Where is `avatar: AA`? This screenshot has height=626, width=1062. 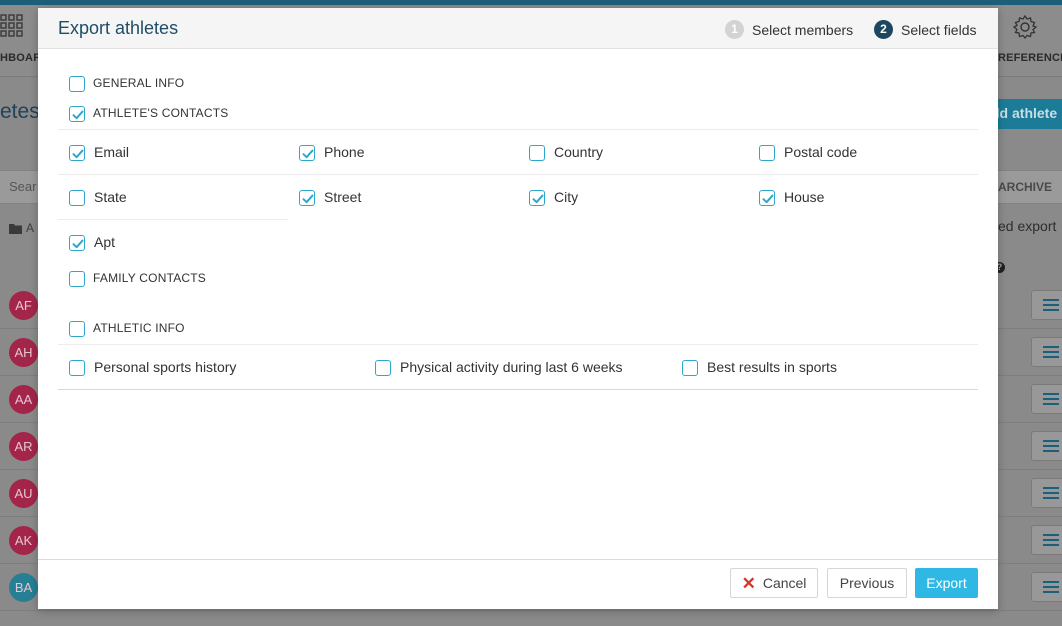 avatar: AA is located at coordinates (23, 399).